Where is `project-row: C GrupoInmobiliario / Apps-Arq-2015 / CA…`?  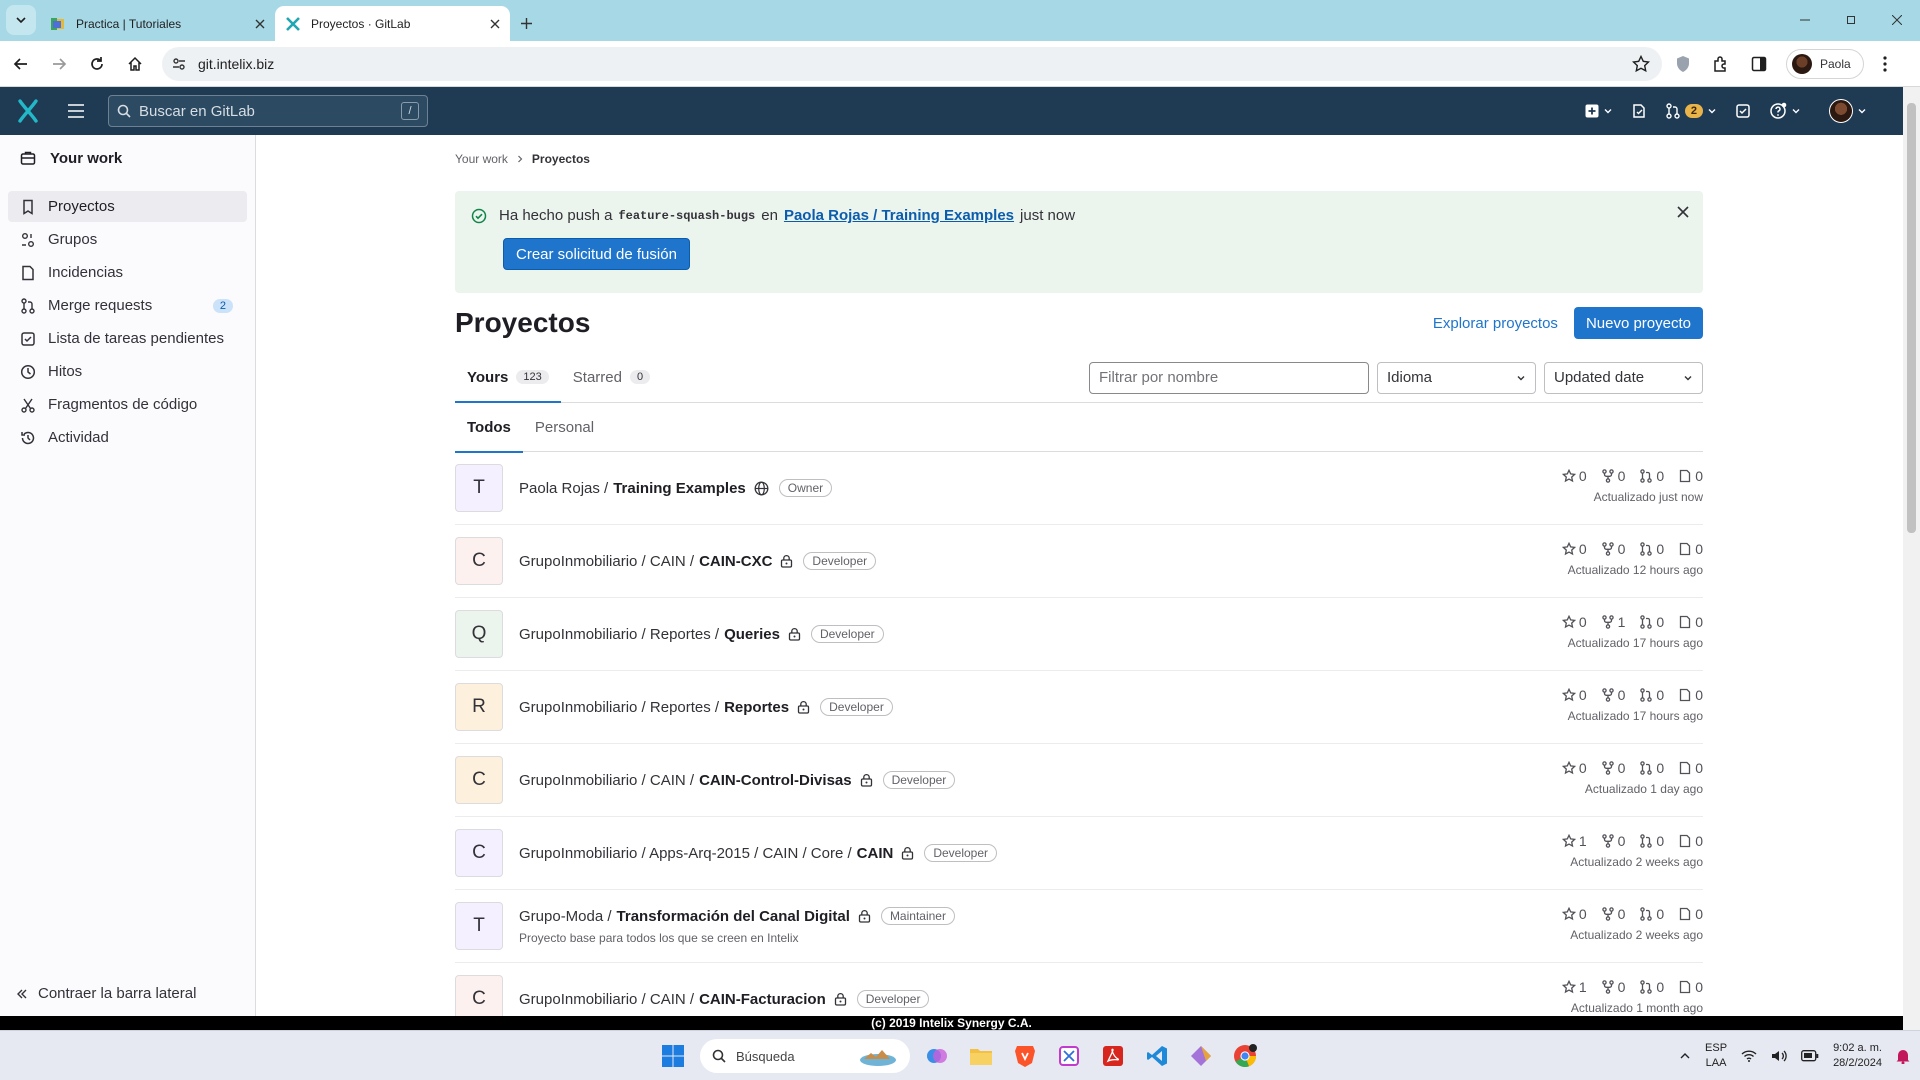
project-row: C GrupoInmobiliario / Apps-Arq-2015 / CA… is located at coordinates (1079, 853).